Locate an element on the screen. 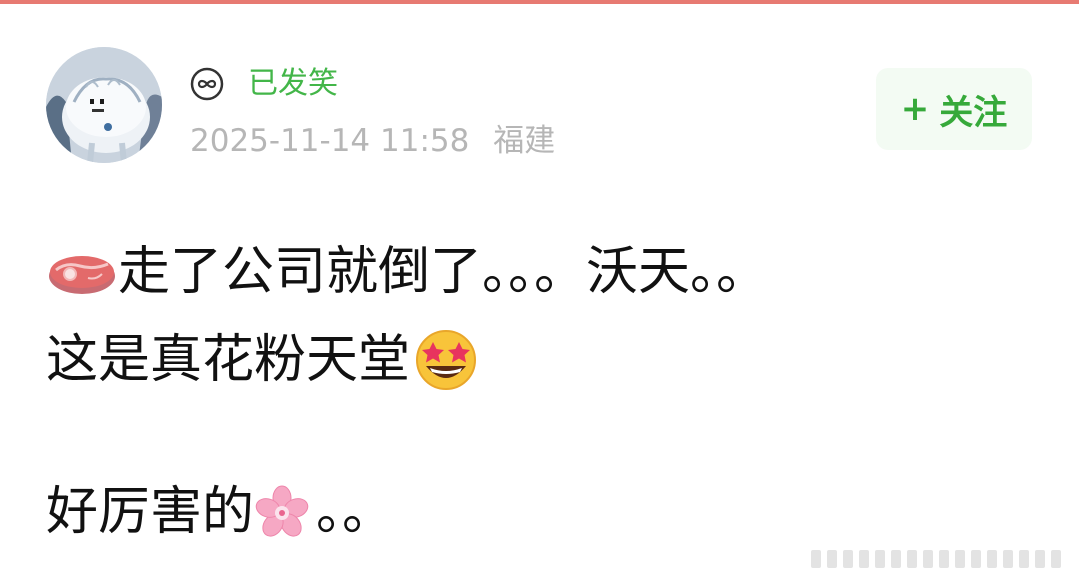 The height and width of the screenshot is (585, 1079). content-line-2: 这是真花粉天堂 is located at coordinates (546, 360).